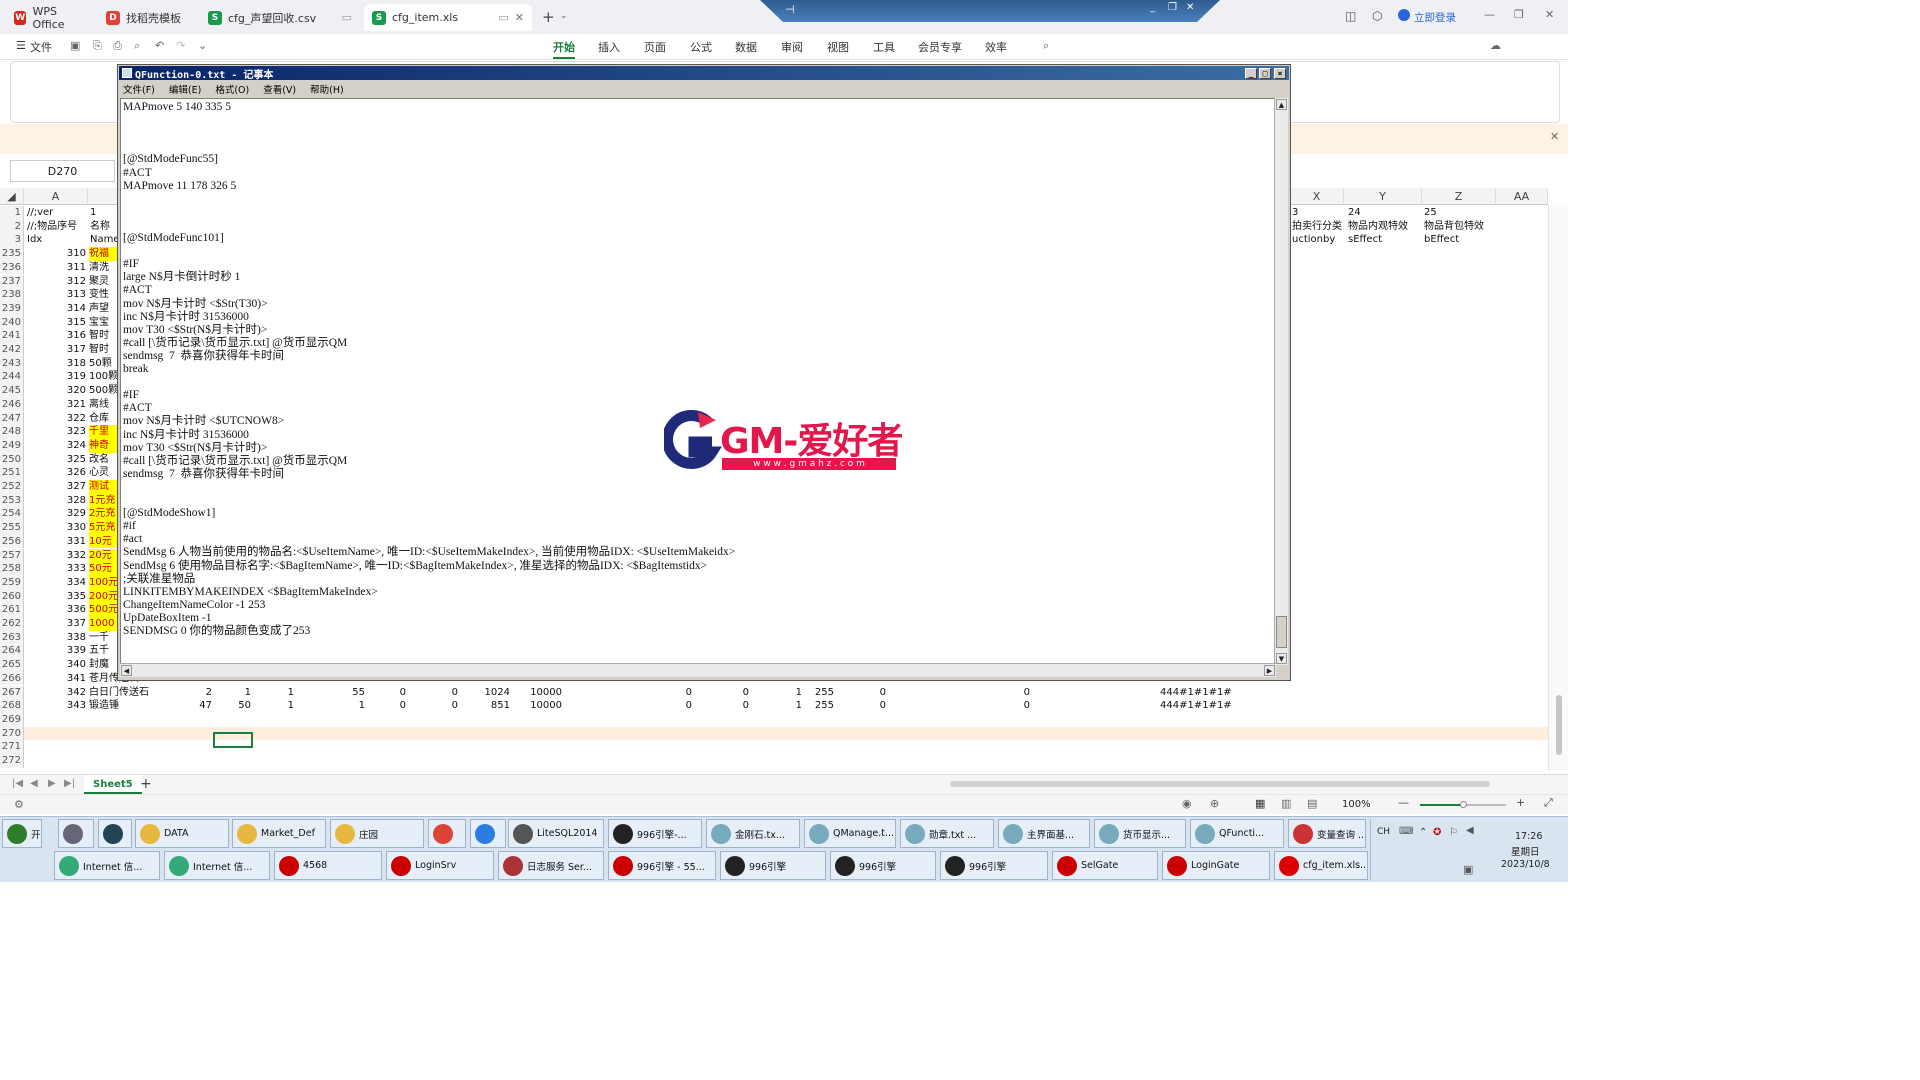 The height and width of the screenshot is (1080, 1920). What do you see at coordinates (1317, 196) in the screenshot?
I see `column-header-x: X` at bounding box center [1317, 196].